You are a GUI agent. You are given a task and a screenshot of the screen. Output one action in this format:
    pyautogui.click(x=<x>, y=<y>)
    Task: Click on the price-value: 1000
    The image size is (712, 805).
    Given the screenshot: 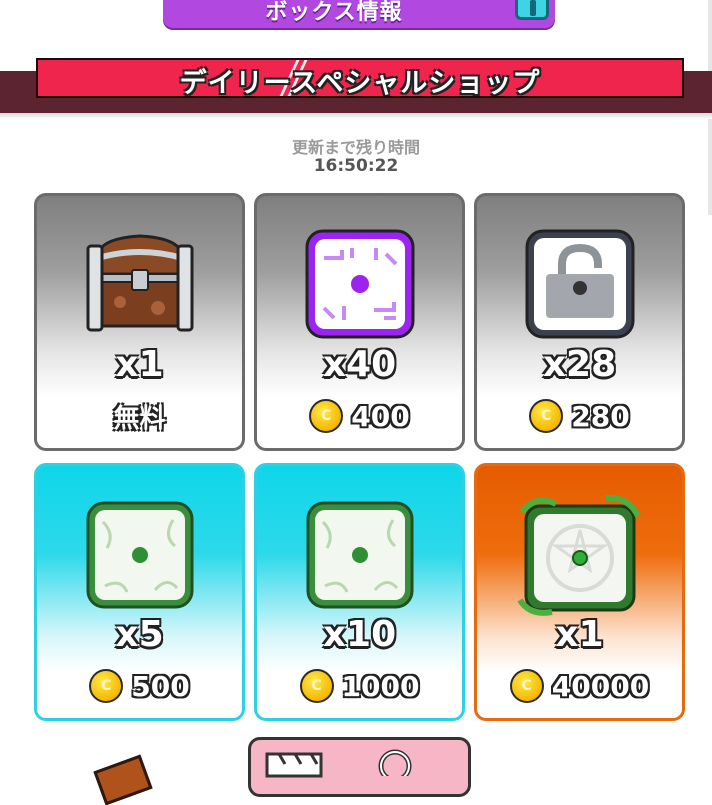 What is the action you would take?
    pyautogui.click(x=380, y=686)
    